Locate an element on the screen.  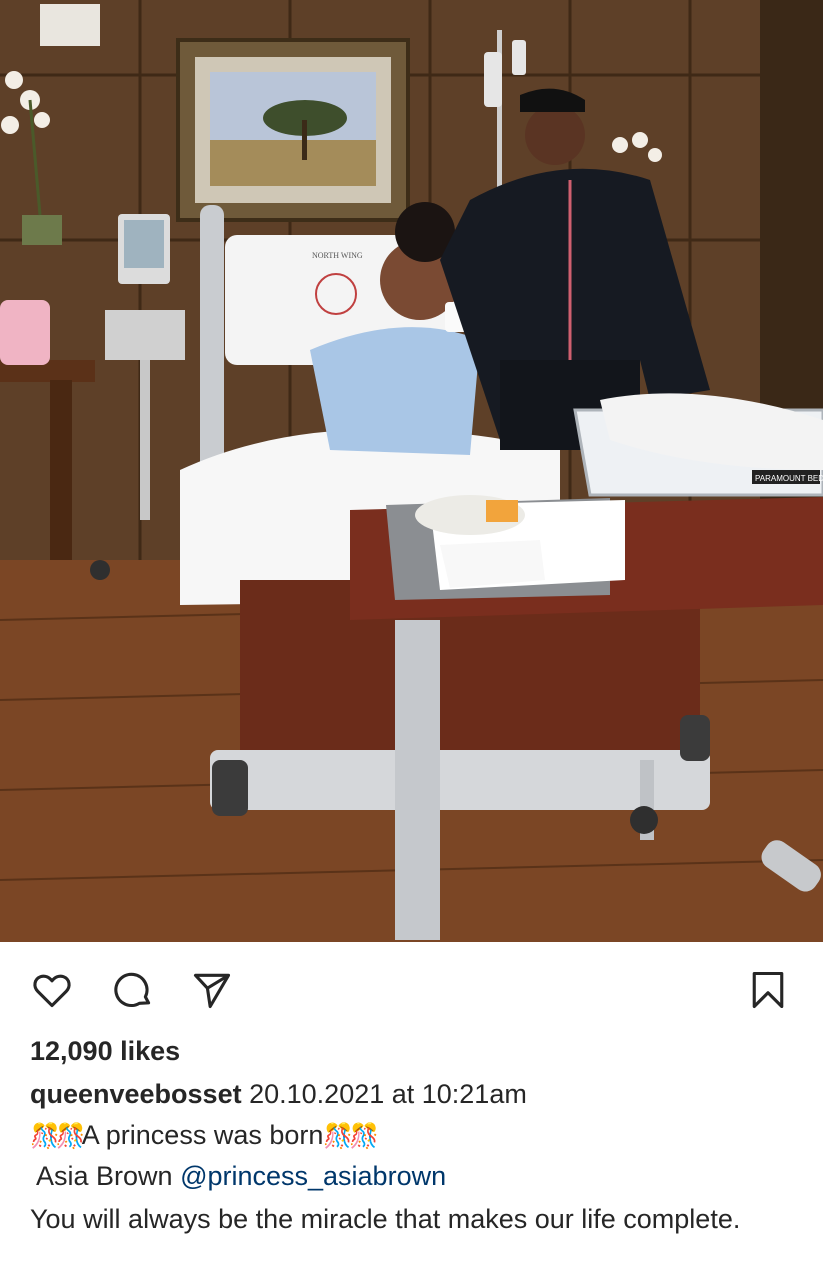
post-timestamp: 20.10.2021 at 10:21am is located at coordinates (388, 1094).